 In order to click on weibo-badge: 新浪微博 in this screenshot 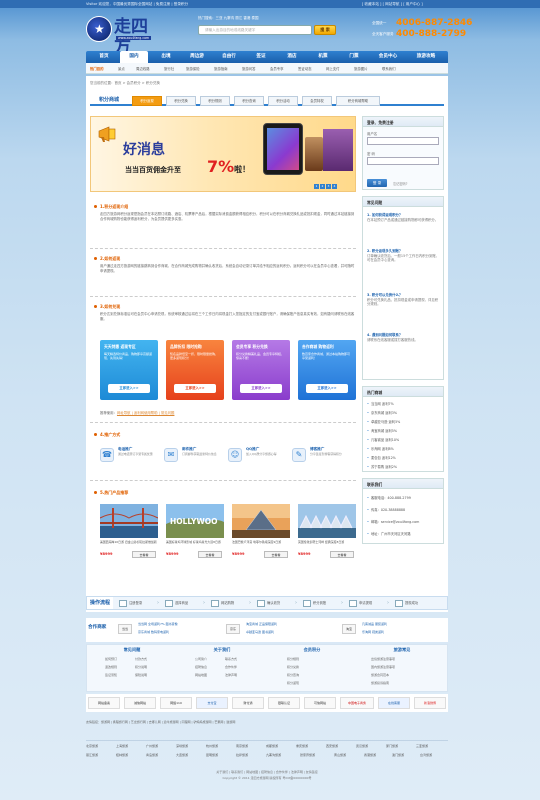, I will do `click(430, 703)`.